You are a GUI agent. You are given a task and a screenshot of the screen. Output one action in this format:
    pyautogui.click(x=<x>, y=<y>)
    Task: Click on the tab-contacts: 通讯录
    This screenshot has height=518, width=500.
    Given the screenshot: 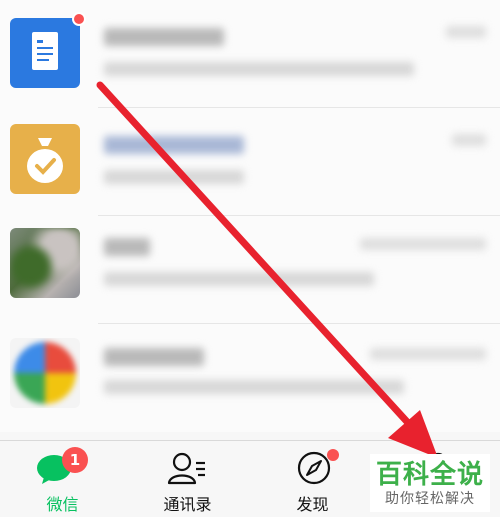 What is the action you would take?
    pyautogui.click(x=187, y=479)
    